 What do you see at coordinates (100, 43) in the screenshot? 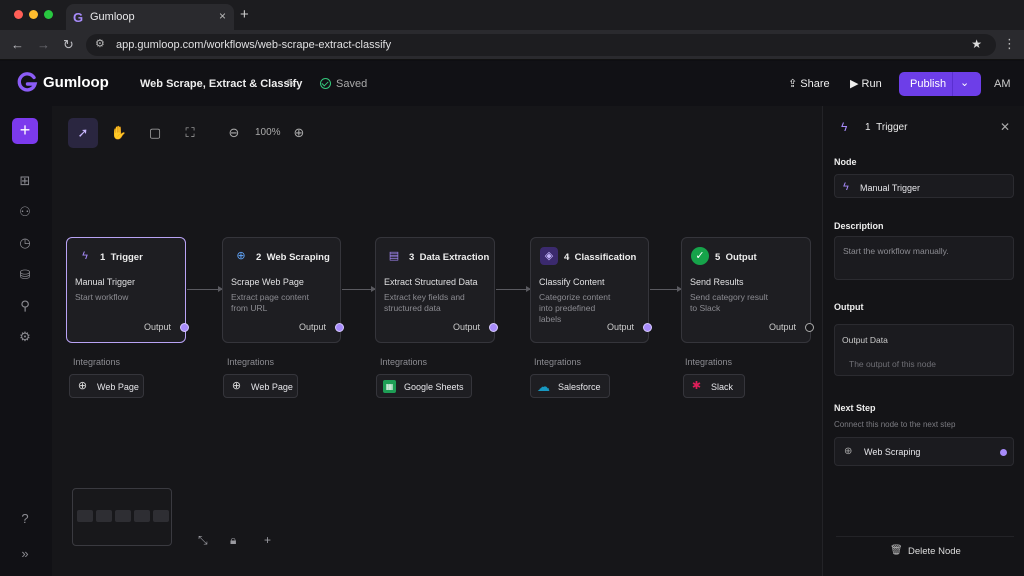
I see `site-settings-icon: ⚙` at bounding box center [100, 43].